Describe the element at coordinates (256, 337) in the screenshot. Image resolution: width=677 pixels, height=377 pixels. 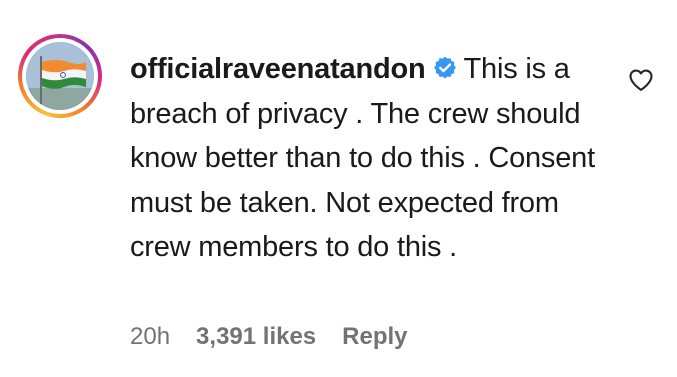
I see `likes-count: 3,391 likes` at that location.